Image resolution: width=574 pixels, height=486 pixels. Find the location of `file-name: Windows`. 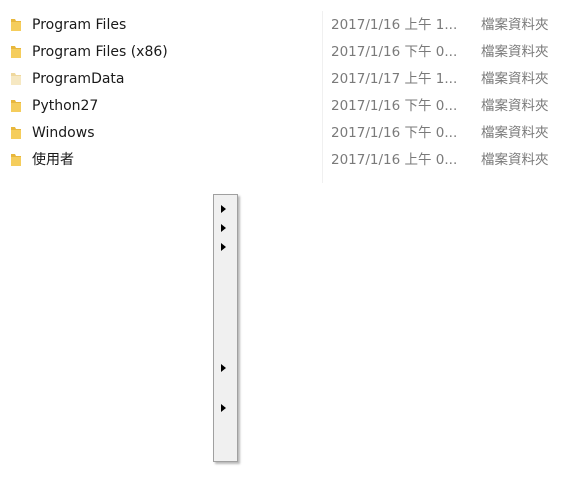

file-name: Windows is located at coordinates (63, 133).